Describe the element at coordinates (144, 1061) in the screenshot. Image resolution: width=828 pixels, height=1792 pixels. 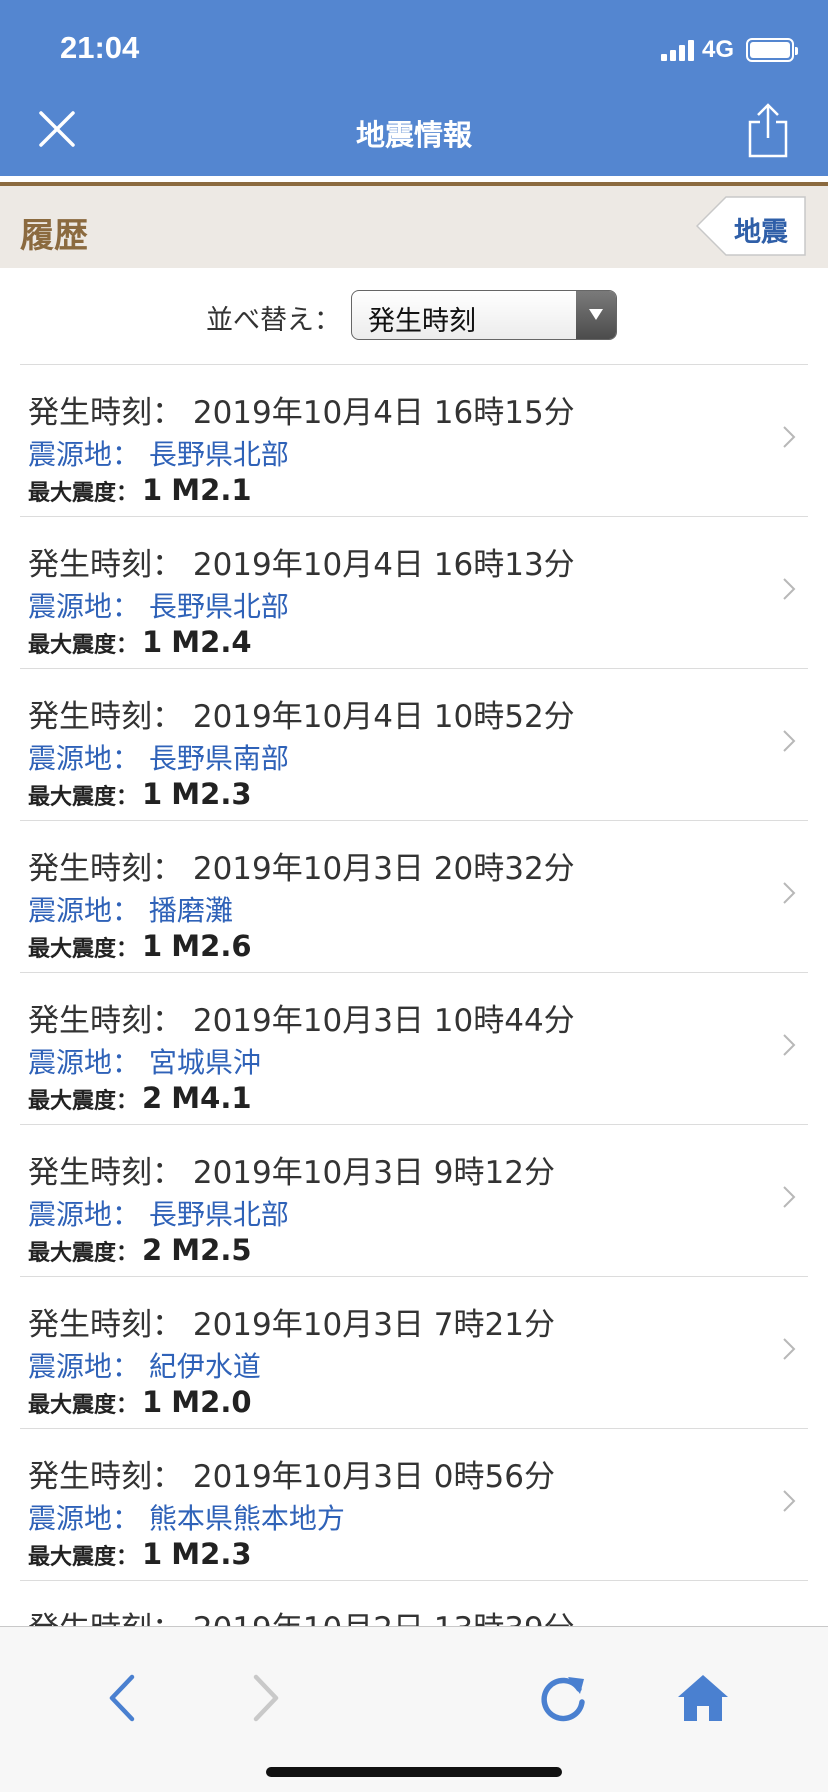
I see `epicenter: 震源地： 宮城県沖` at that location.